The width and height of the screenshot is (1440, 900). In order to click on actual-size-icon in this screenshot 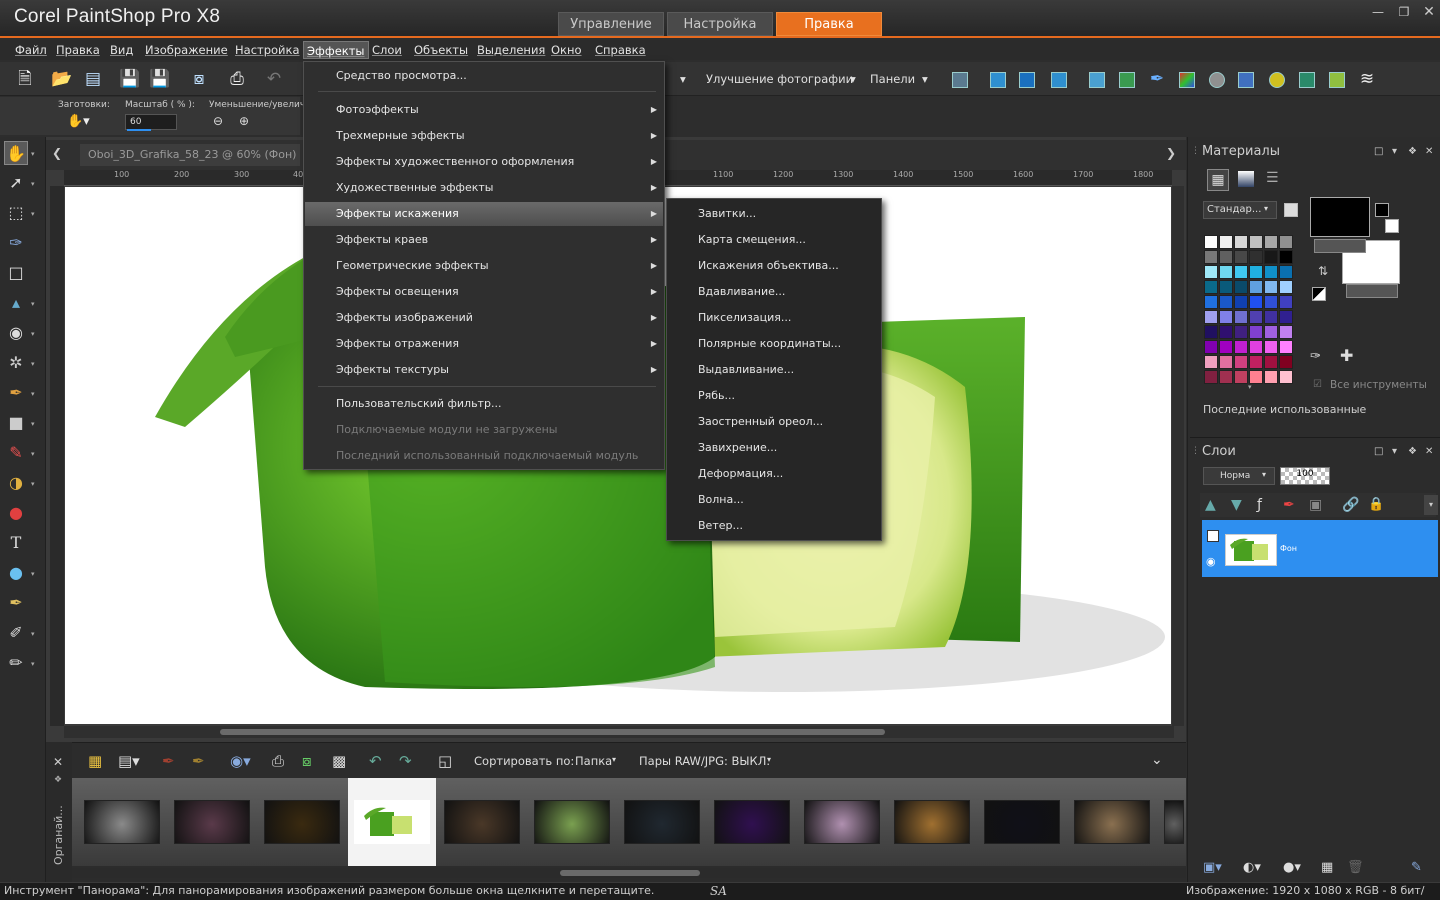, I will do `click(1027, 80)`.